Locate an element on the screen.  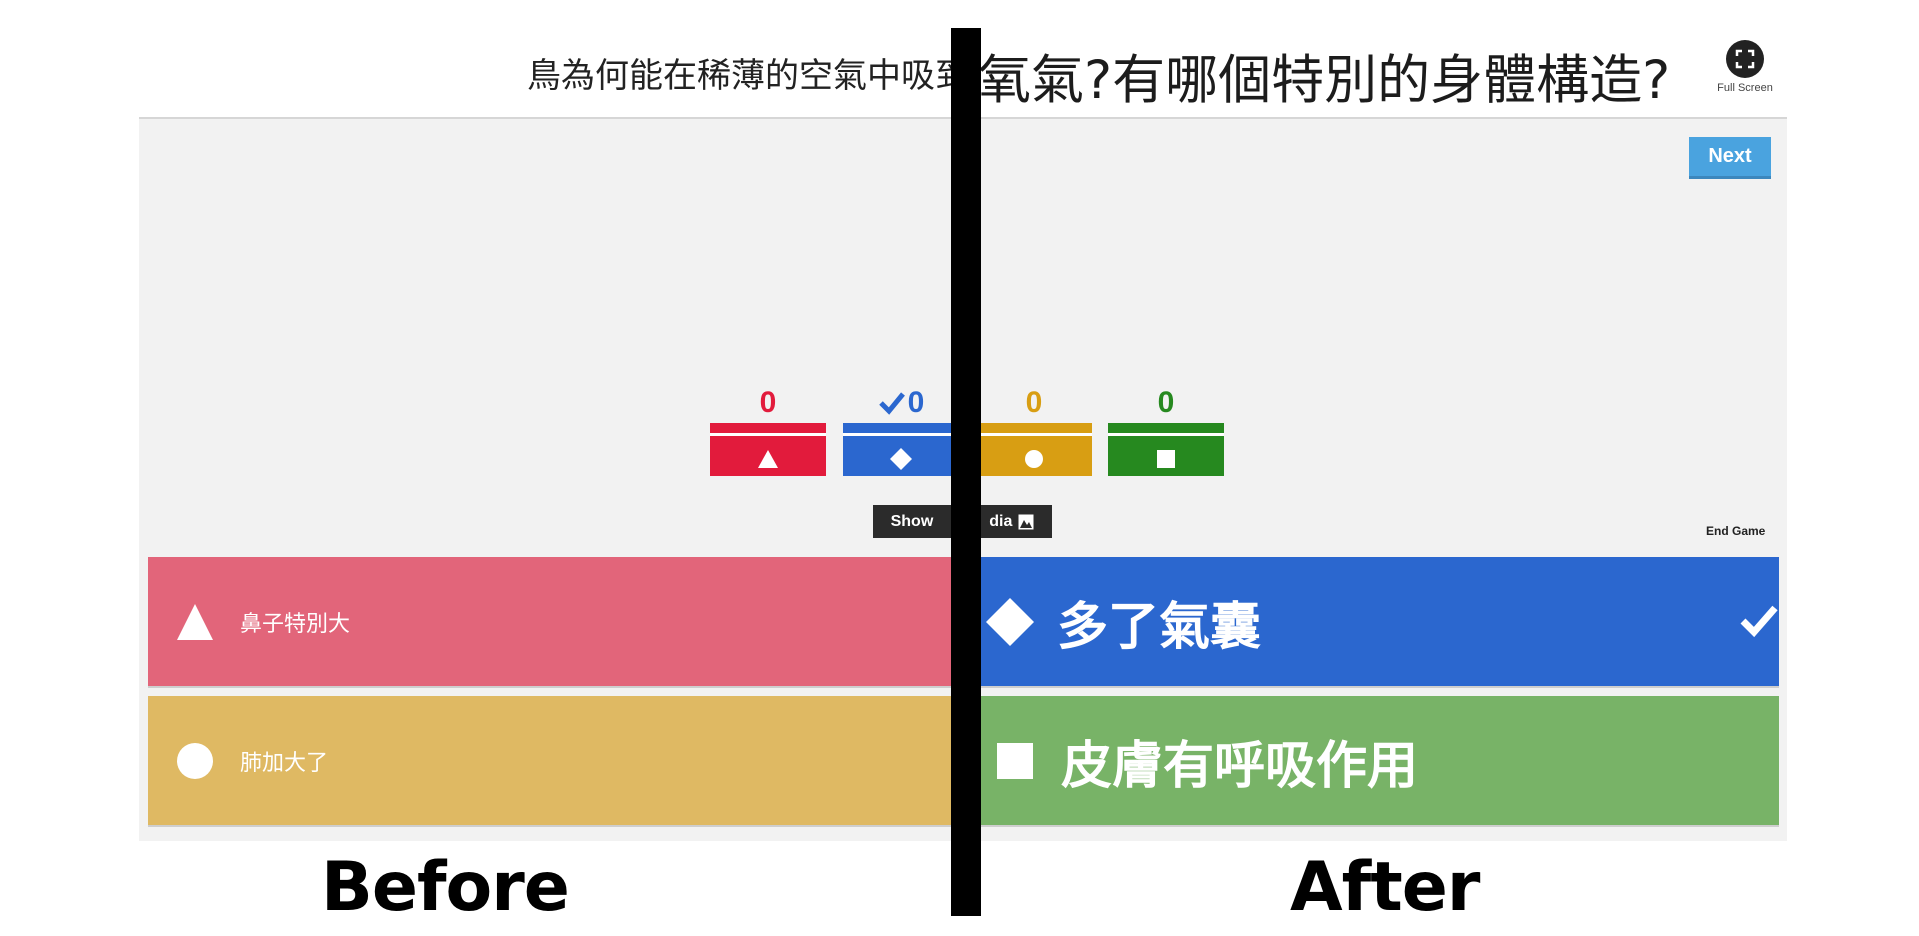
correct-check-icon is located at coordinates (1759, 621).